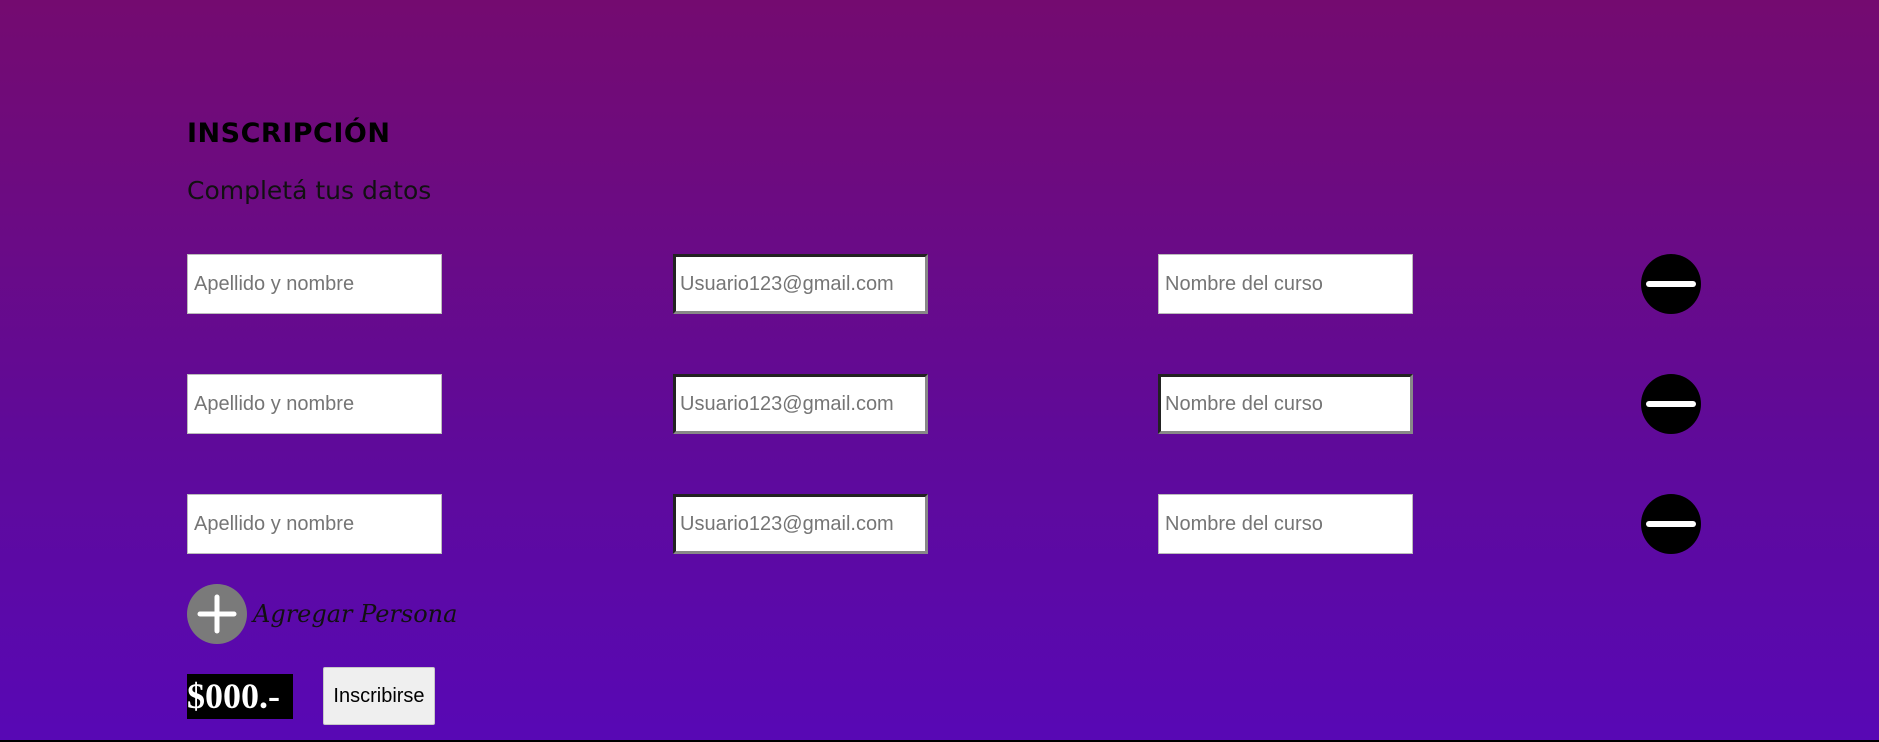  Describe the element at coordinates (379, 696) in the screenshot. I see `submit-button: Inscribirse` at that location.